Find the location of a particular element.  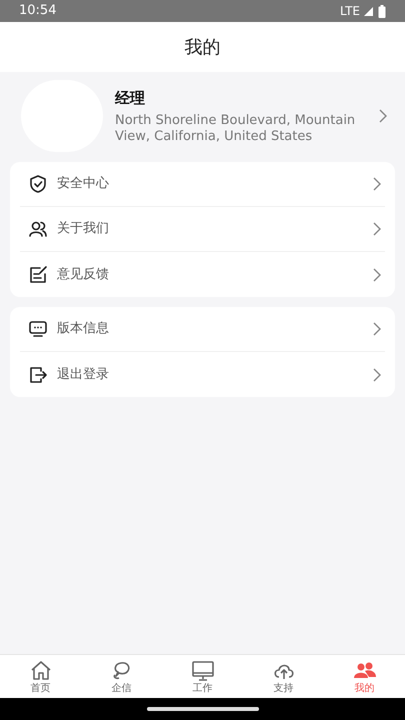

signal-icon is located at coordinates (369, 11).